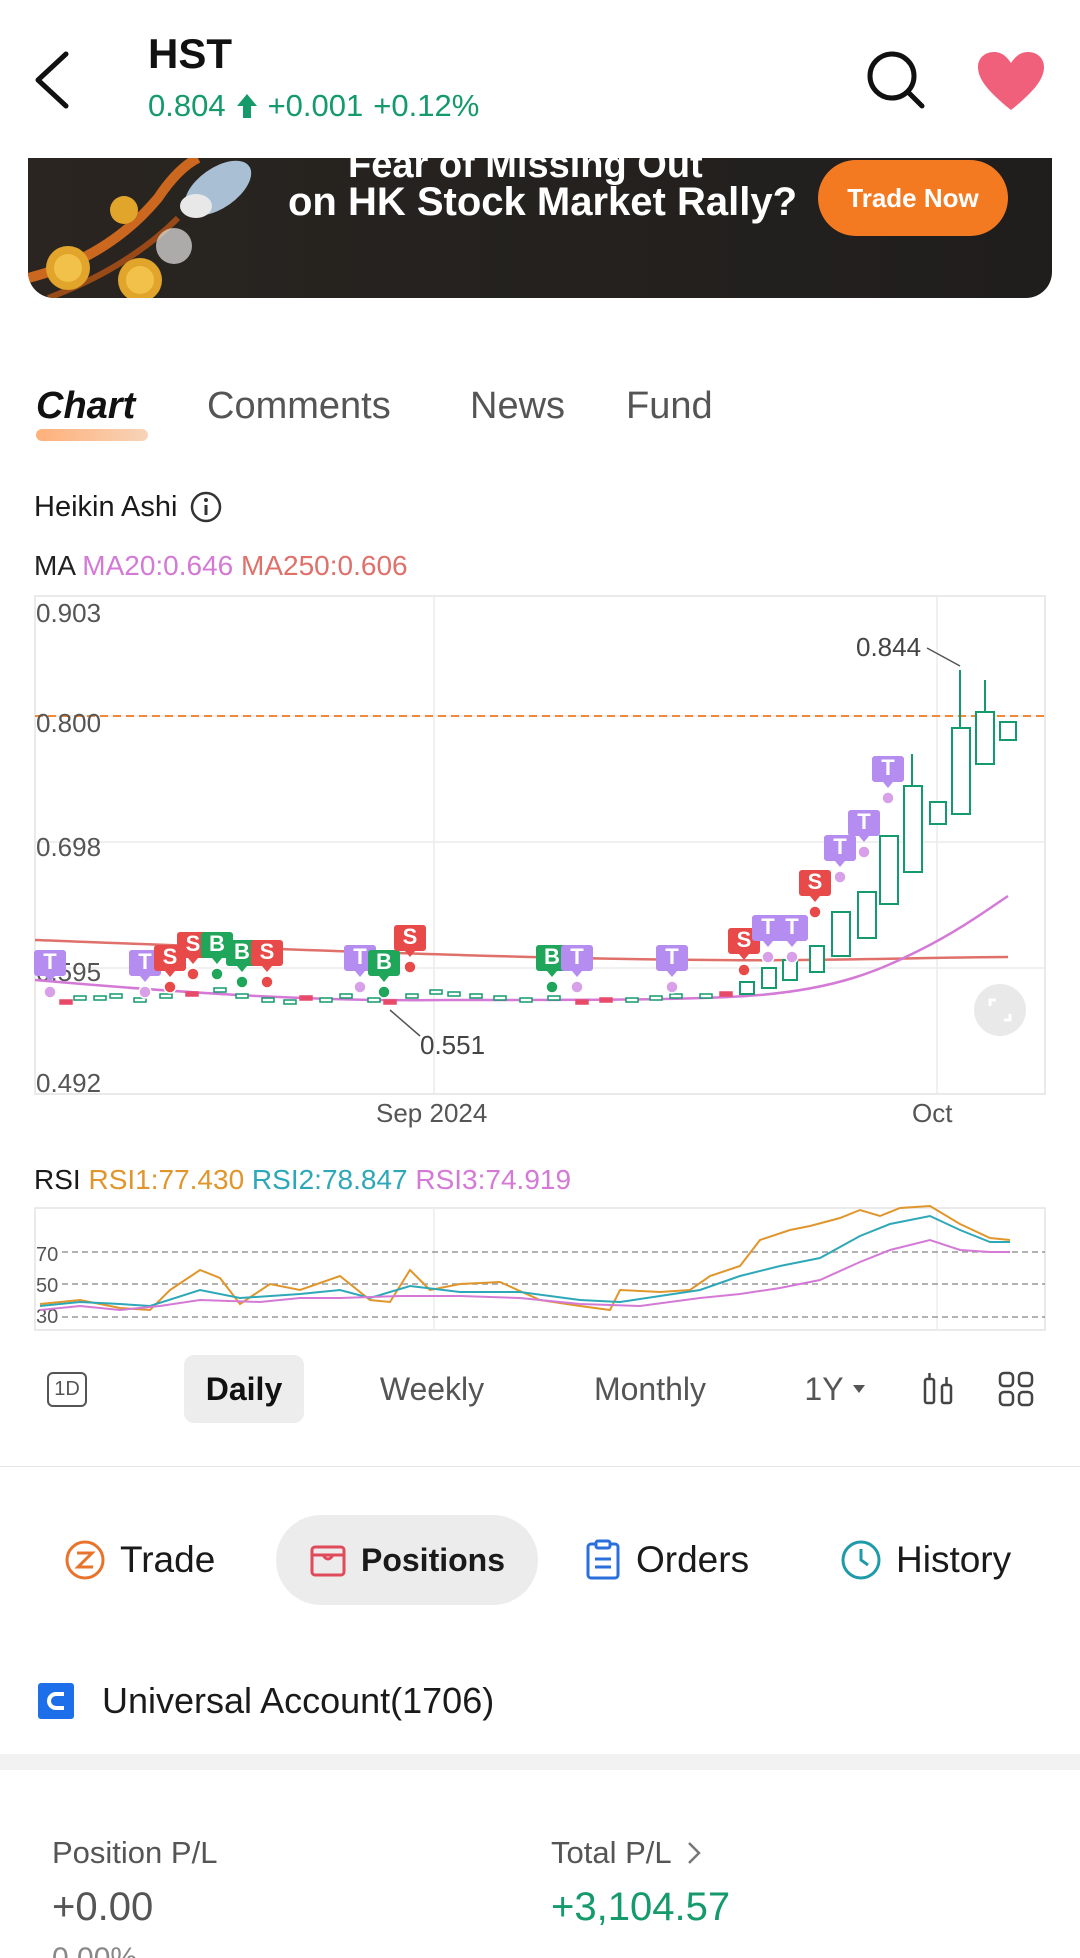 This screenshot has width=1080, height=1958. I want to click on y-tick-label: 0.698, so click(68, 847).